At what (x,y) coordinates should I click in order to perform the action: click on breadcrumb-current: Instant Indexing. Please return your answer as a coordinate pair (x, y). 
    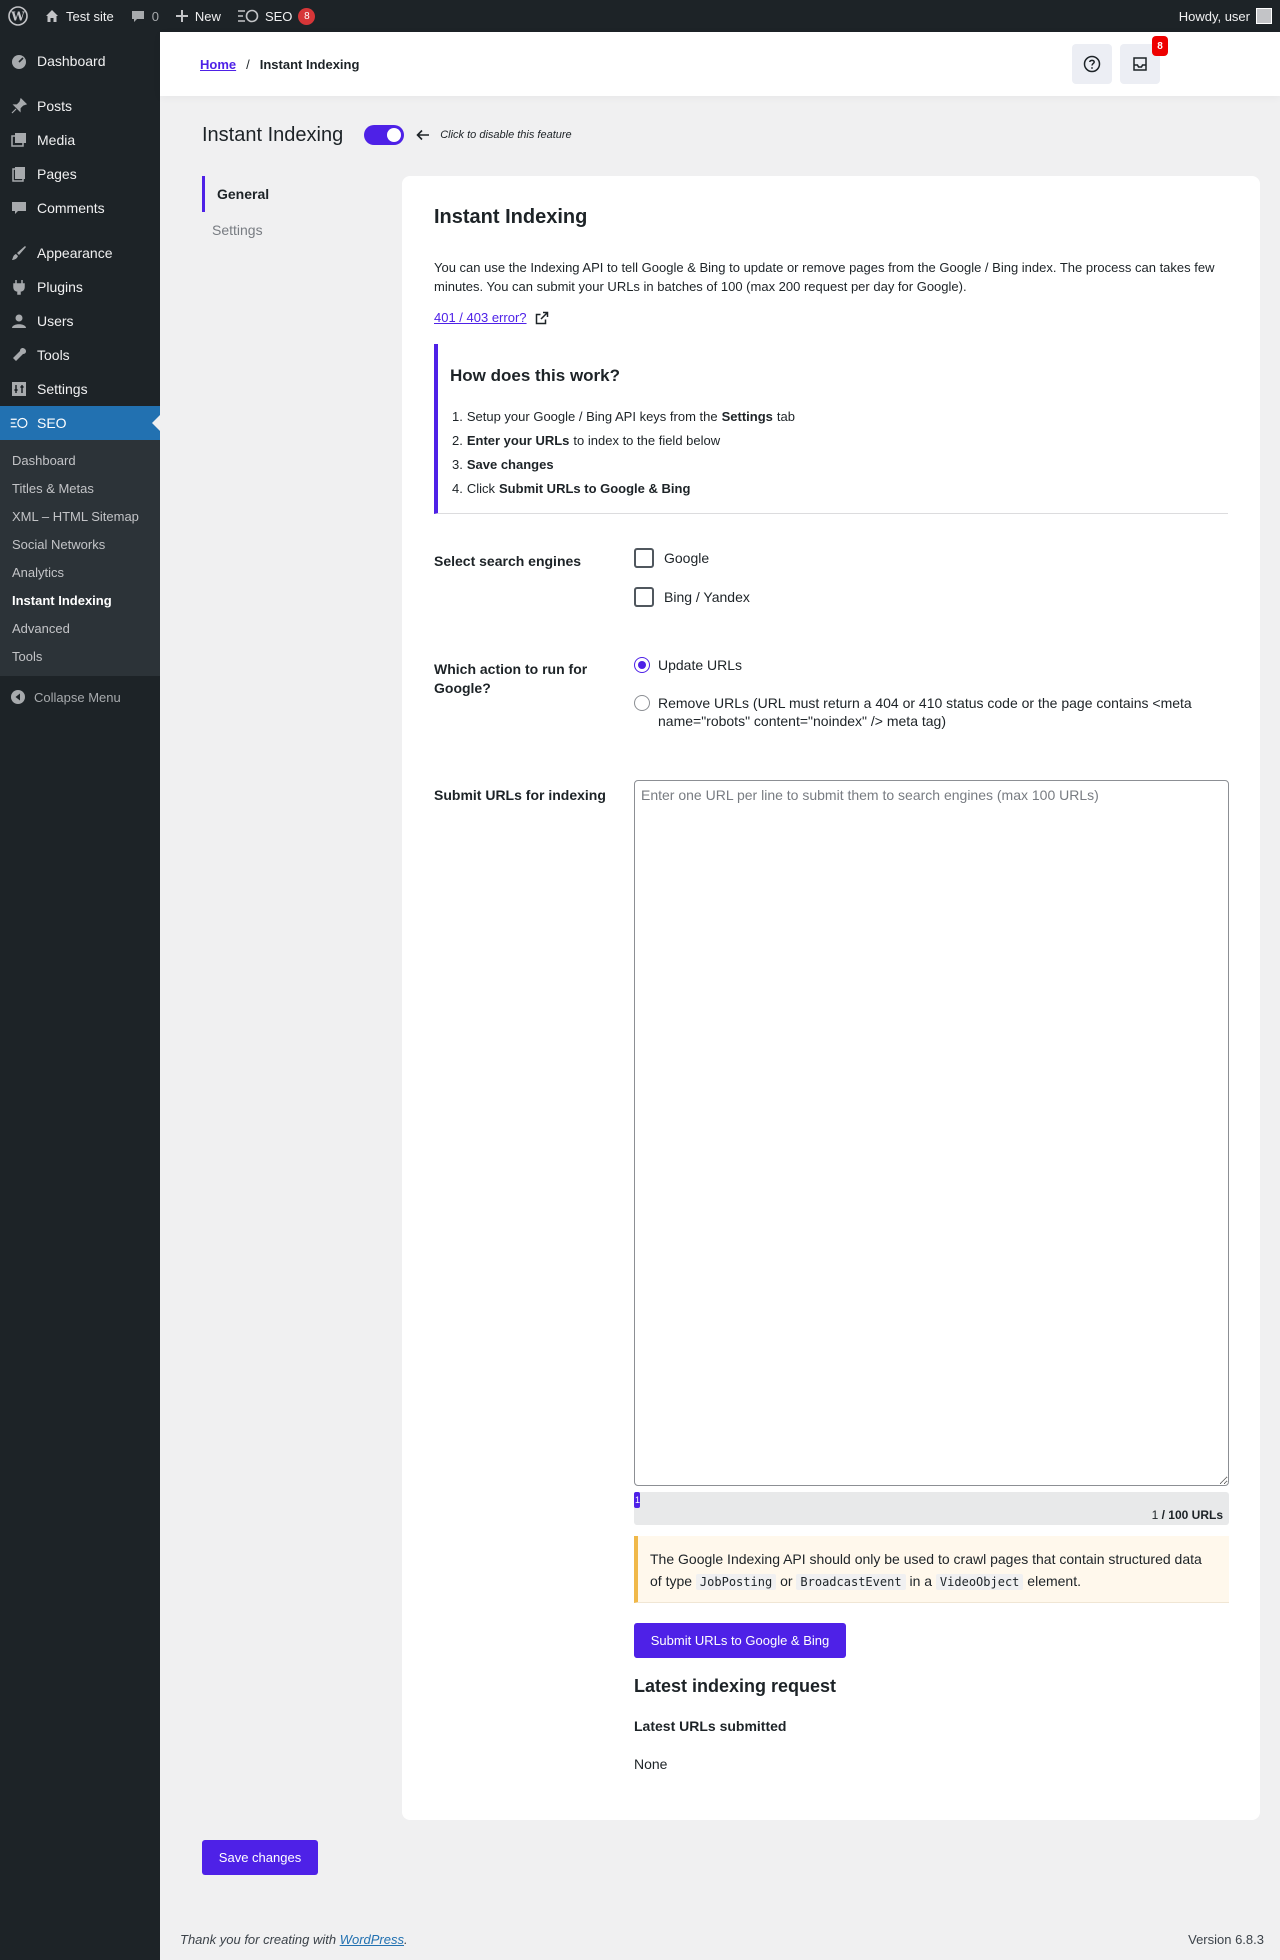
    Looking at the image, I should click on (309, 64).